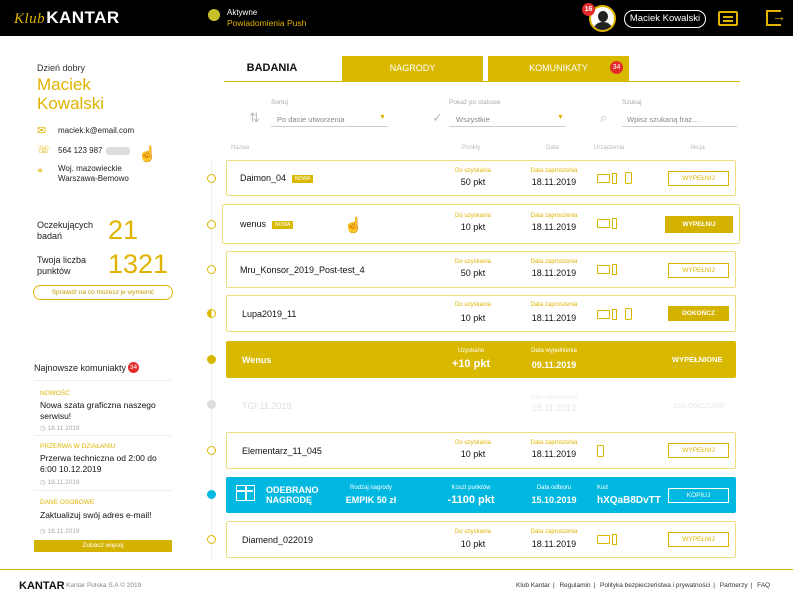 The height and width of the screenshot is (600, 793). I want to click on klub-kantar-logo: KlubKANTAR, so click(67, 18).